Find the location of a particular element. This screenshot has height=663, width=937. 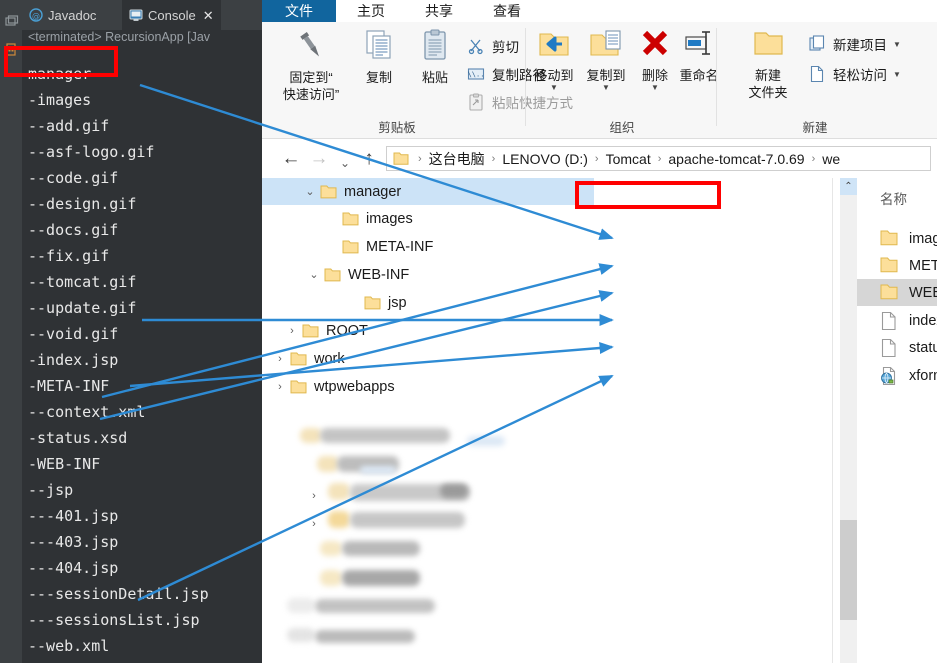

tree-item-work-label: work is located at coordinates (329, 358).